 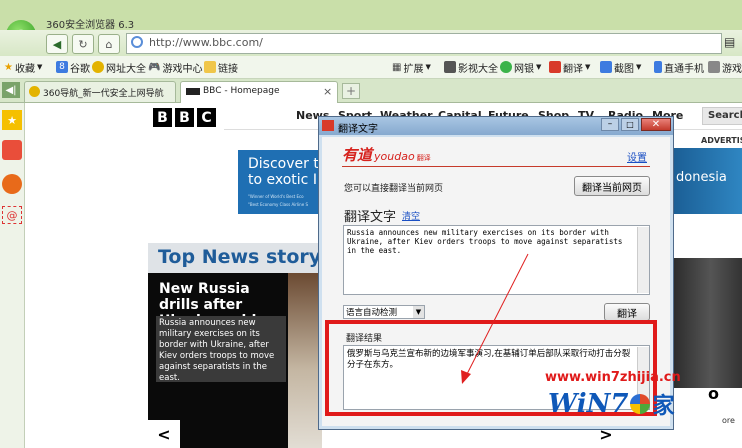 I want to click on extensions-icon: ▦, so click(x=397, y=67).